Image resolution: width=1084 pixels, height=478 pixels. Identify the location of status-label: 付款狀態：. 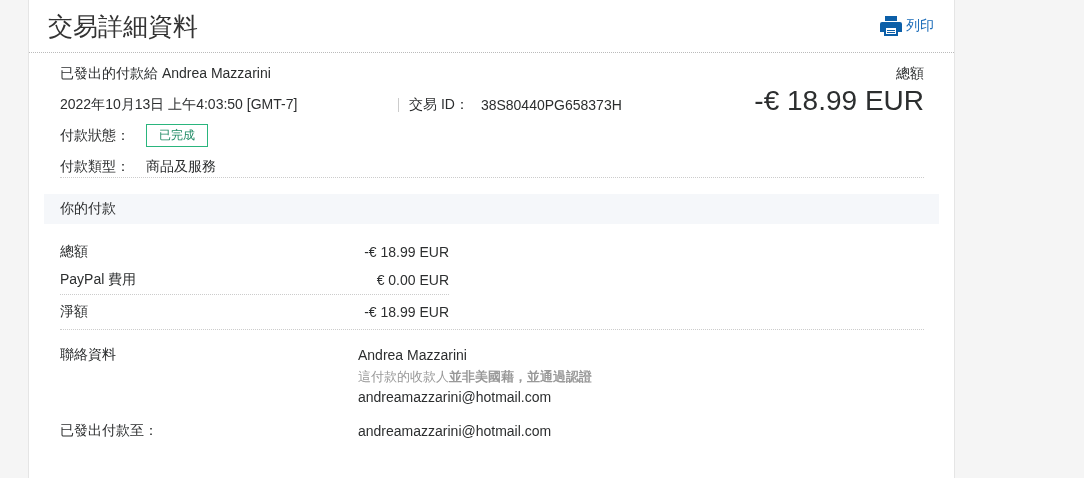
(95, 135).